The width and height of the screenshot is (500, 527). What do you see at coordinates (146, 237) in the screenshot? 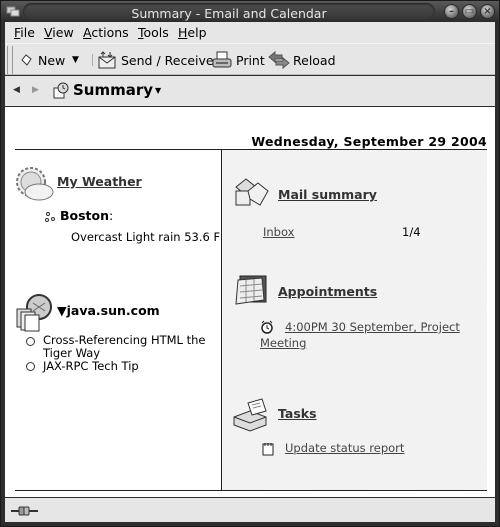
I see `weather-conditions: Overcast Light rain 53.6 F` at bounding box center [146, 237].